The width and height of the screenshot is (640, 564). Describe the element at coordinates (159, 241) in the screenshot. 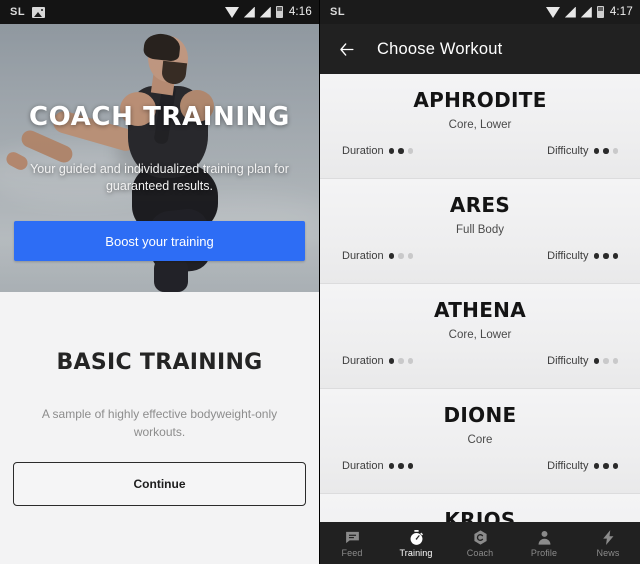

I see `boost-your-training-button: Boost your training` at that location.